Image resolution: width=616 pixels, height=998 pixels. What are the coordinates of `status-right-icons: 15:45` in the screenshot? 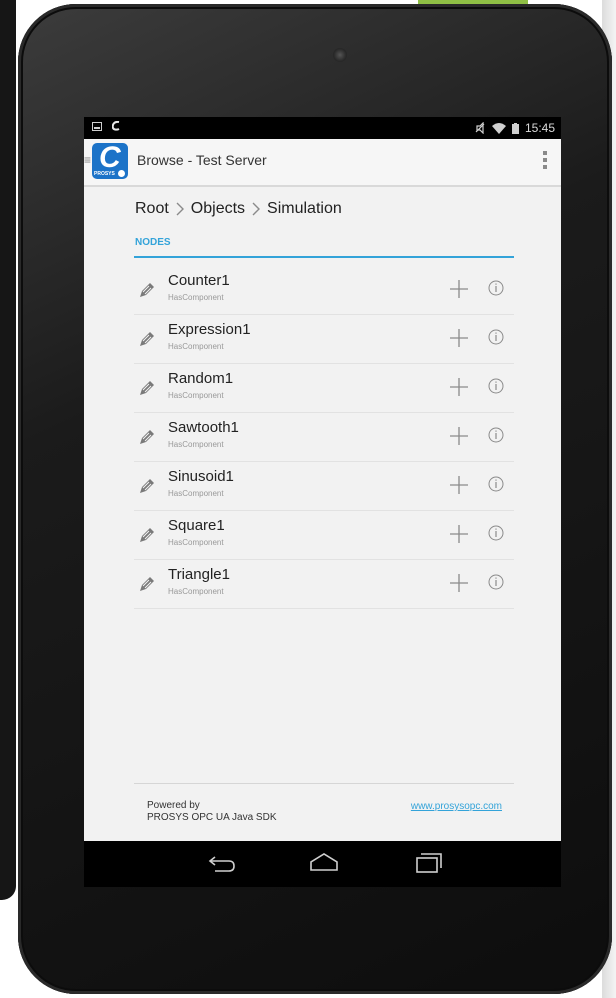 It's located at (514, 128).